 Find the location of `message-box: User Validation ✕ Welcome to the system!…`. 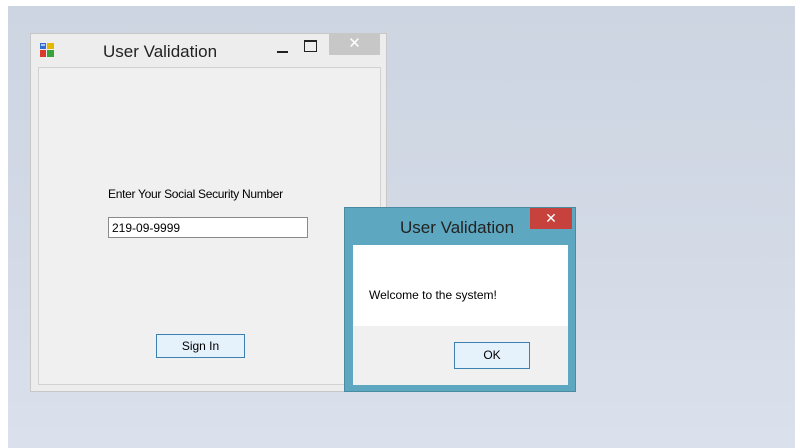

message-box: User Validation ✕ Welcome to the system!… is located at coordinates (460, 299).